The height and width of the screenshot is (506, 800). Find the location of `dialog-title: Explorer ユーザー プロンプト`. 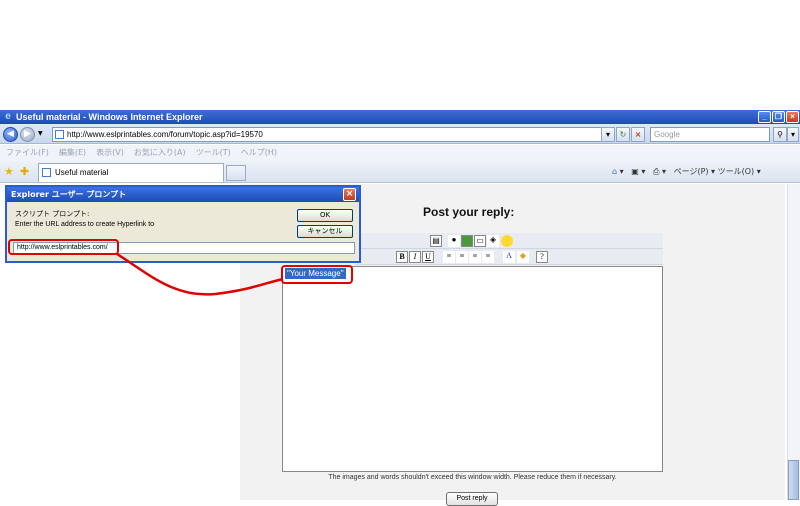

dialog-title: Explorer ユーザー プロンプト is located at coordinates (183, 194).